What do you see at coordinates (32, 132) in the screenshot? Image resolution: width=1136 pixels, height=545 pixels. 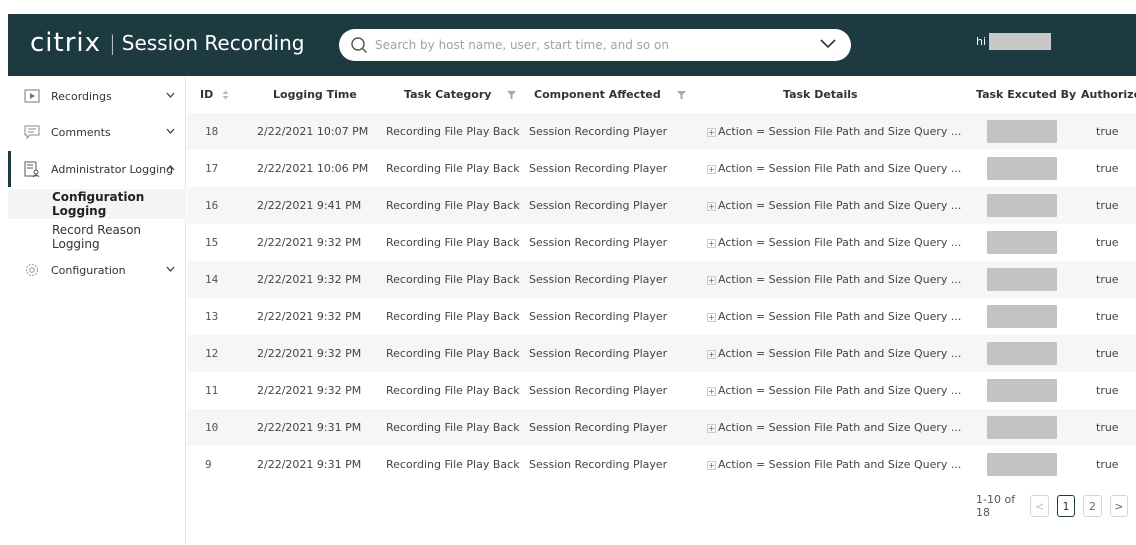 I see `comment-icon` at bounding box center [32, 132].